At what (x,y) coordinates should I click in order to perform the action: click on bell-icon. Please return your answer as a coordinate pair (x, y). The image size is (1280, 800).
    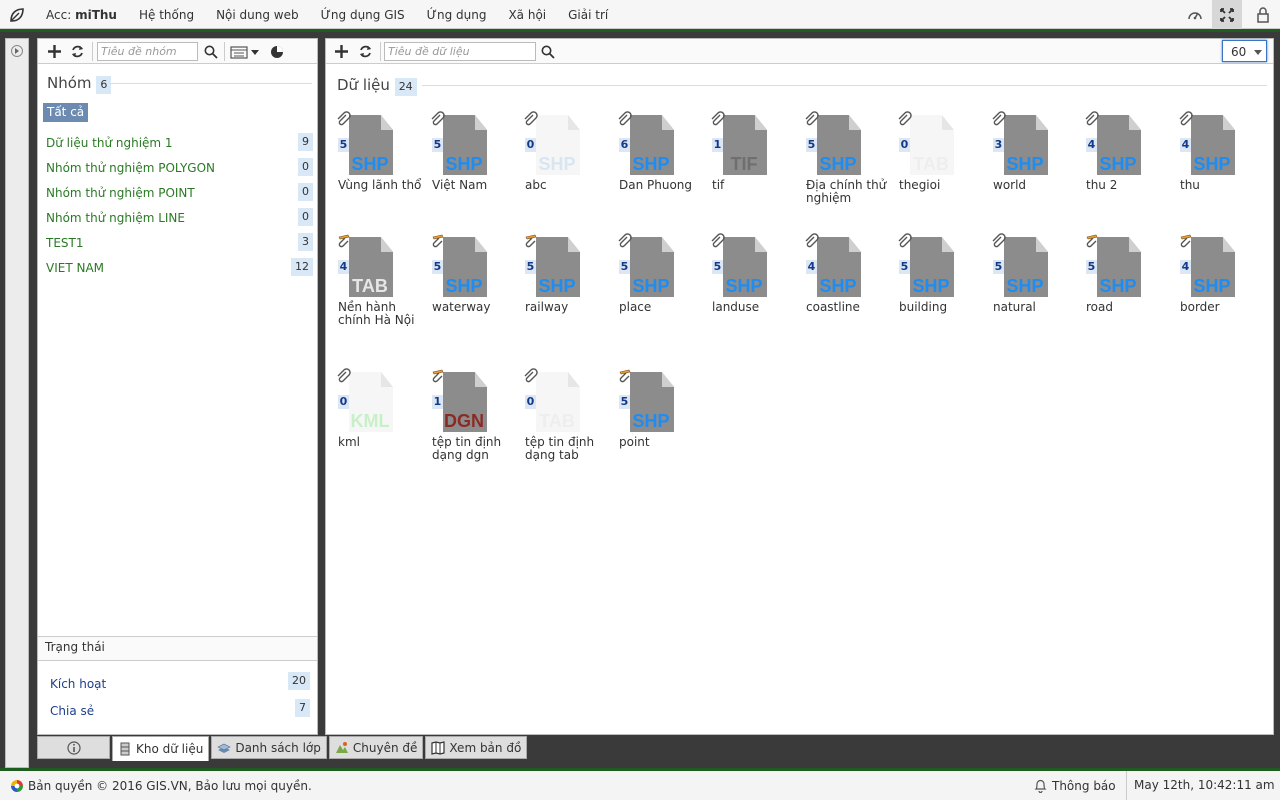
    Looking at the image, I should click on (1040, 786).